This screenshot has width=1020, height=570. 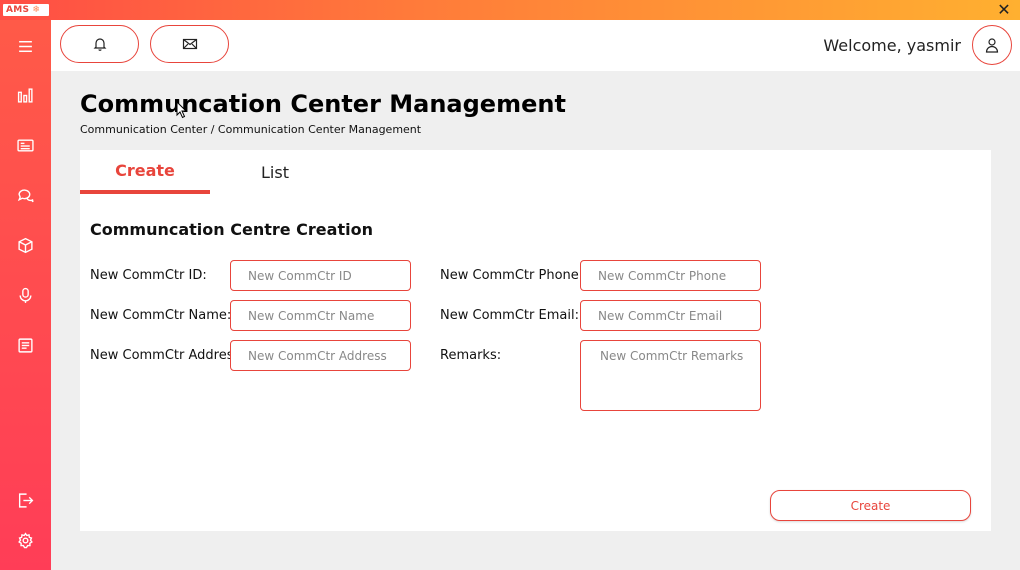 What do you see at coordinates (25, 95) in the screenshot?
I see `bar-chart-icon` at bounding box center [25, 95].